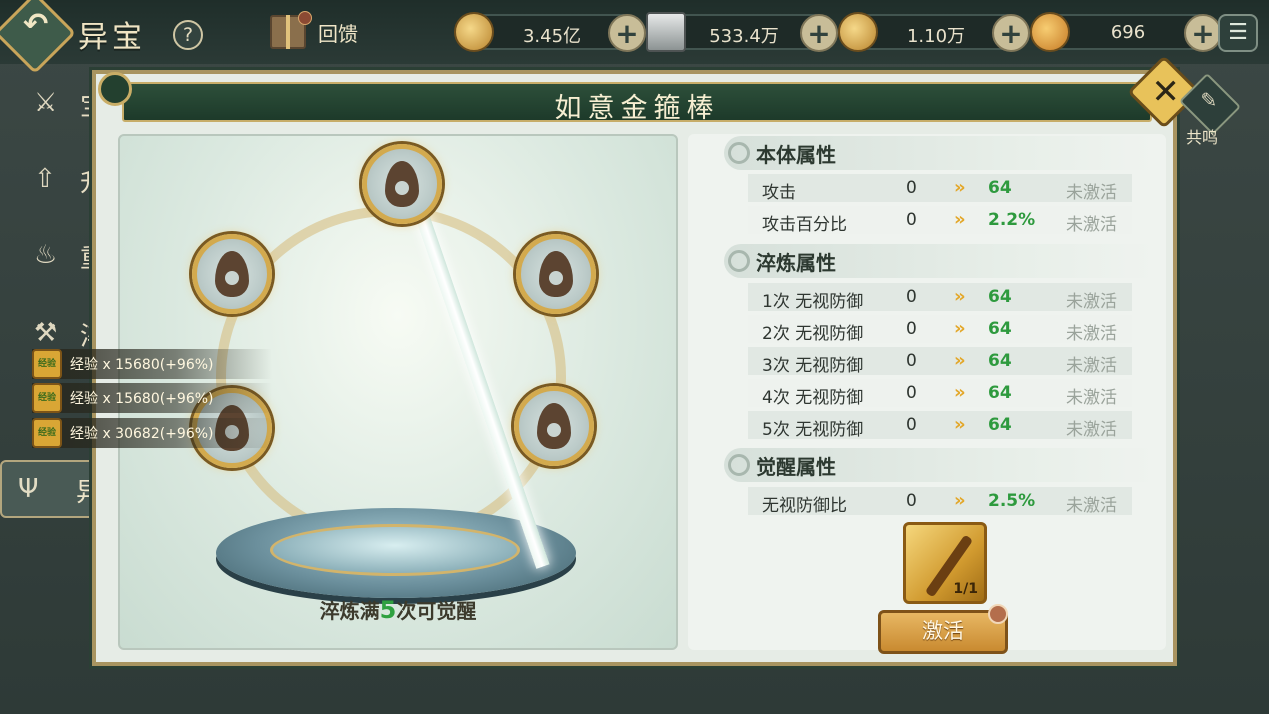 This screenshot has height=714, width=1269. I want to click on resonance-label: 共鸣, so click(1202, 137).